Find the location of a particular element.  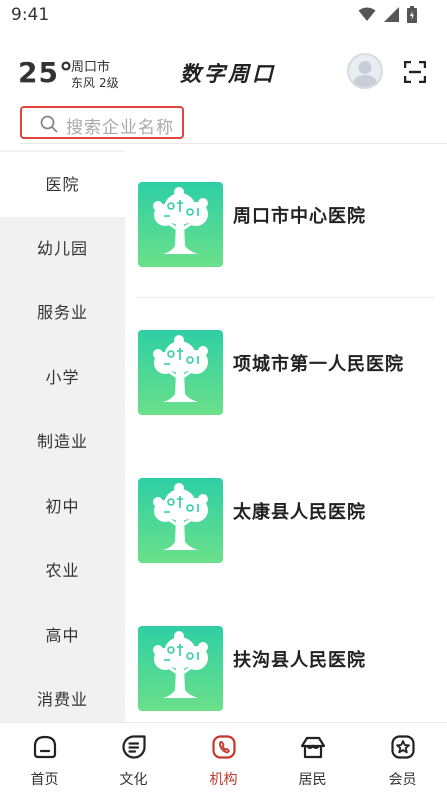

bottom-navigation: 首页 文化 机构 居民 会员 is located at coordinates (223, 758).